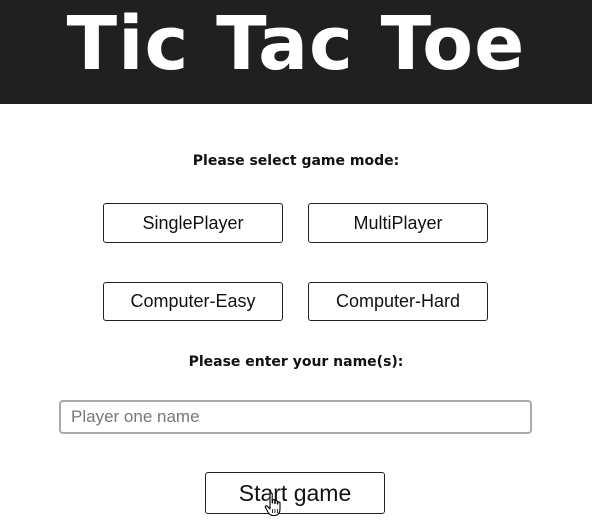  I want to click on start-game-button: Start game, so click(295, 493).